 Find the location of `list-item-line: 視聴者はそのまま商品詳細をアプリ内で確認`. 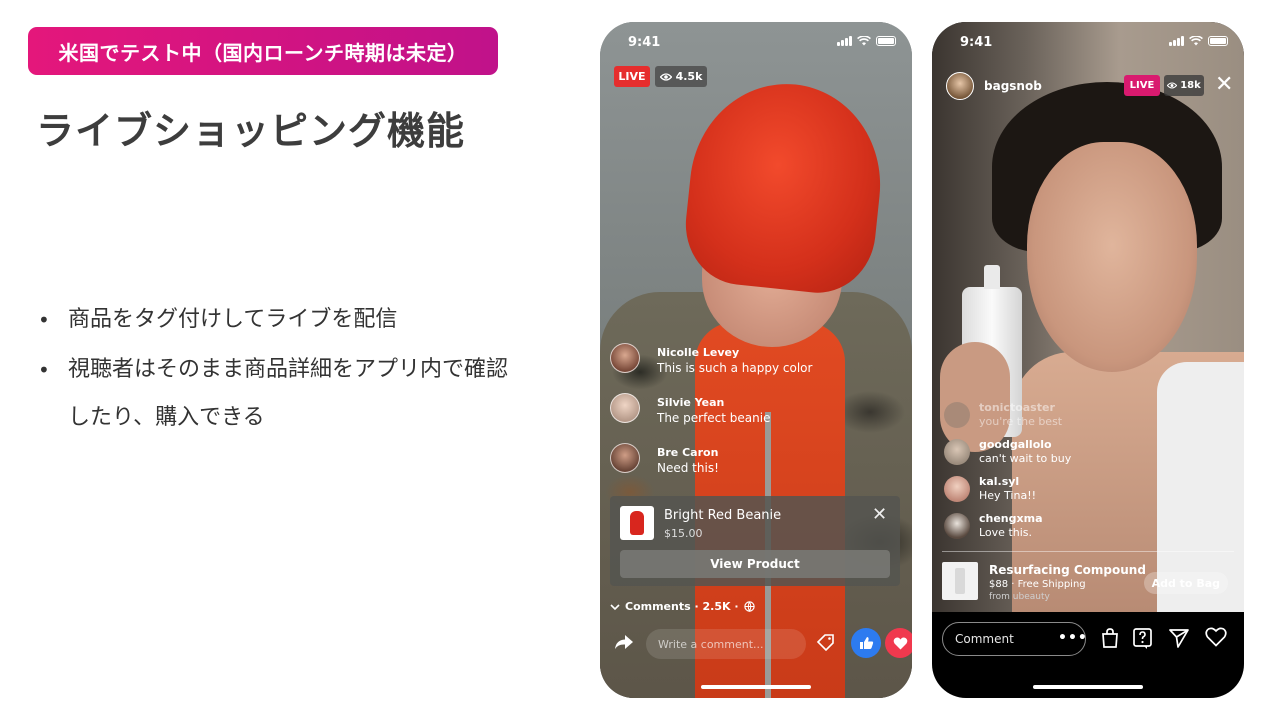

list-item-line: 視聴者はそのまま商品詳細をアプリ内で確認 is located at coordinates (288, 369).